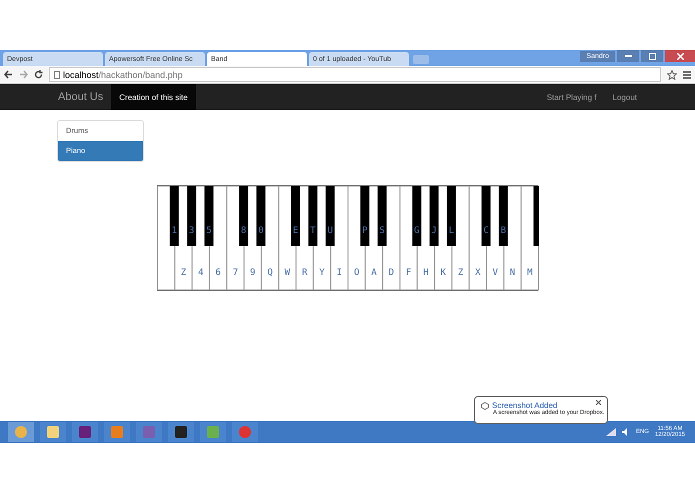 The height and width of the screenshot is (494, 695). I want to click on key-label: G, so click(417, 231).